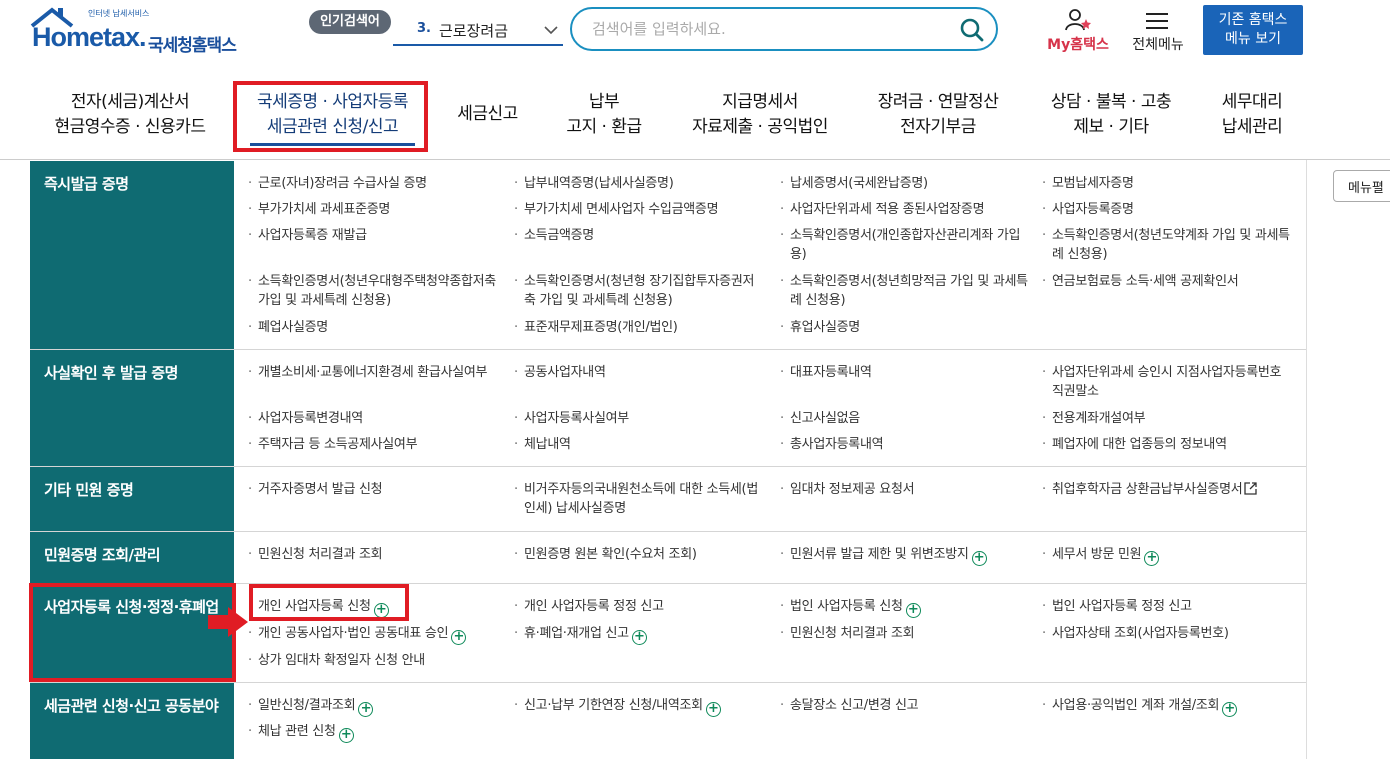 This screenshot has width=1390, height=759. I want to click on search-icon, so click(972, 30).